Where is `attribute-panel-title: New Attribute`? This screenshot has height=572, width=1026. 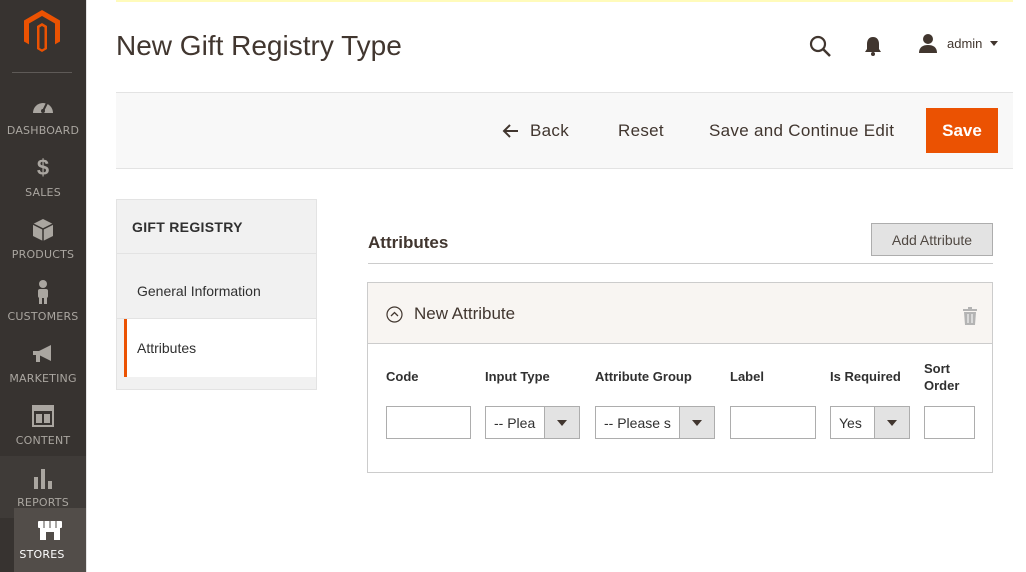
attribute-panel-title: New Attribute is located at coordinates (465, 313).